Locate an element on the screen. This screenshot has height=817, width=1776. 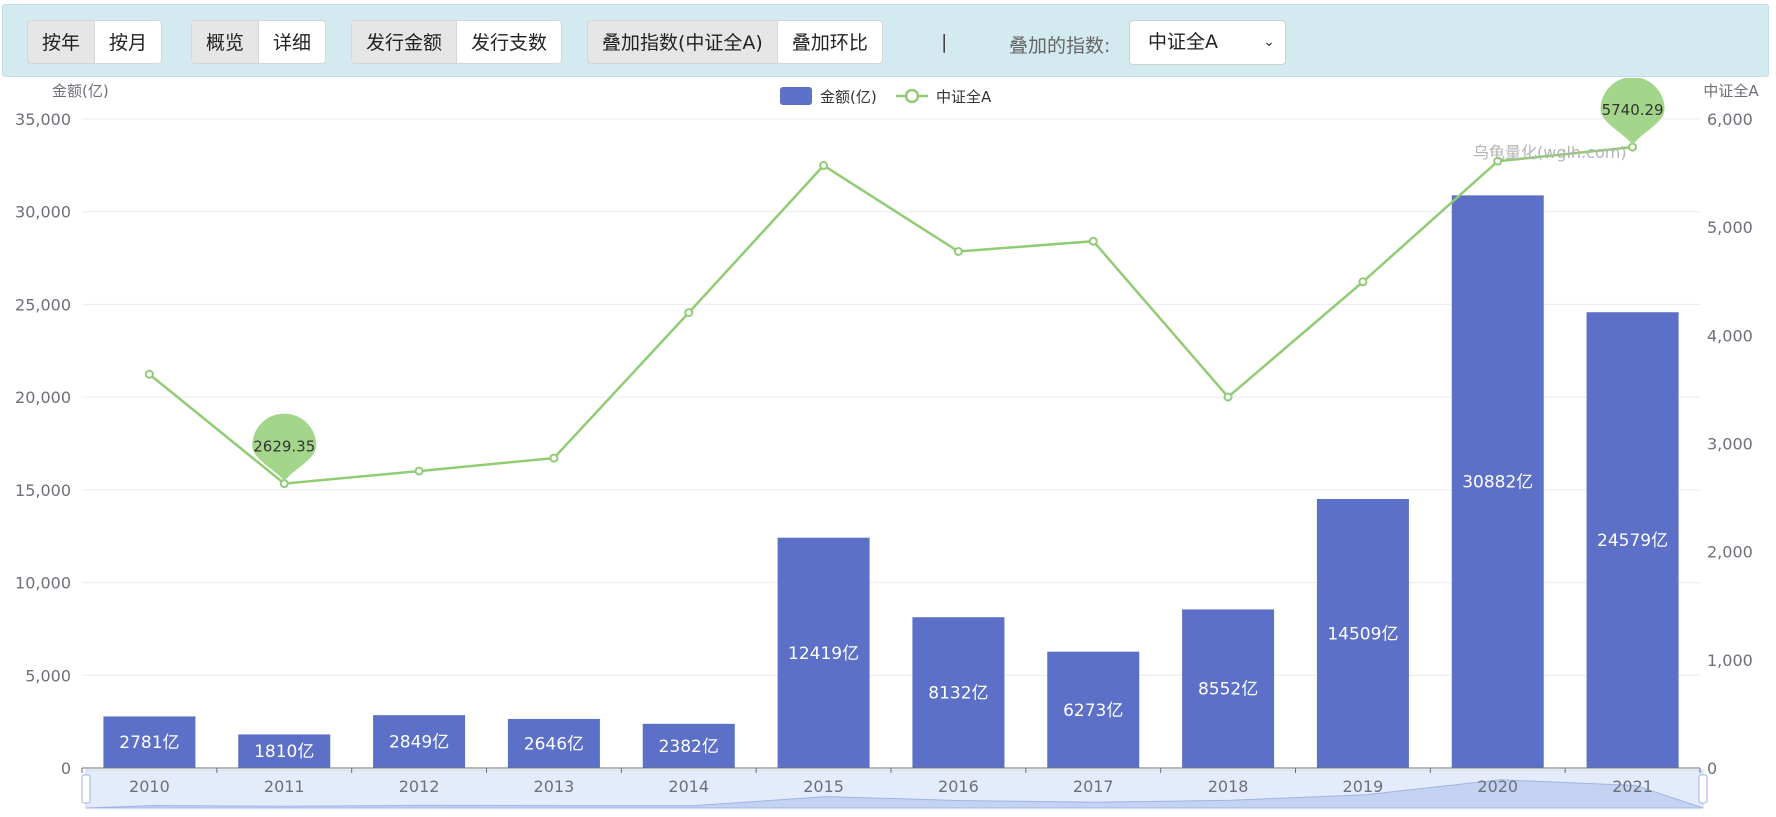
y-tick-label: 15,000 is located at coordinates (43, 490).